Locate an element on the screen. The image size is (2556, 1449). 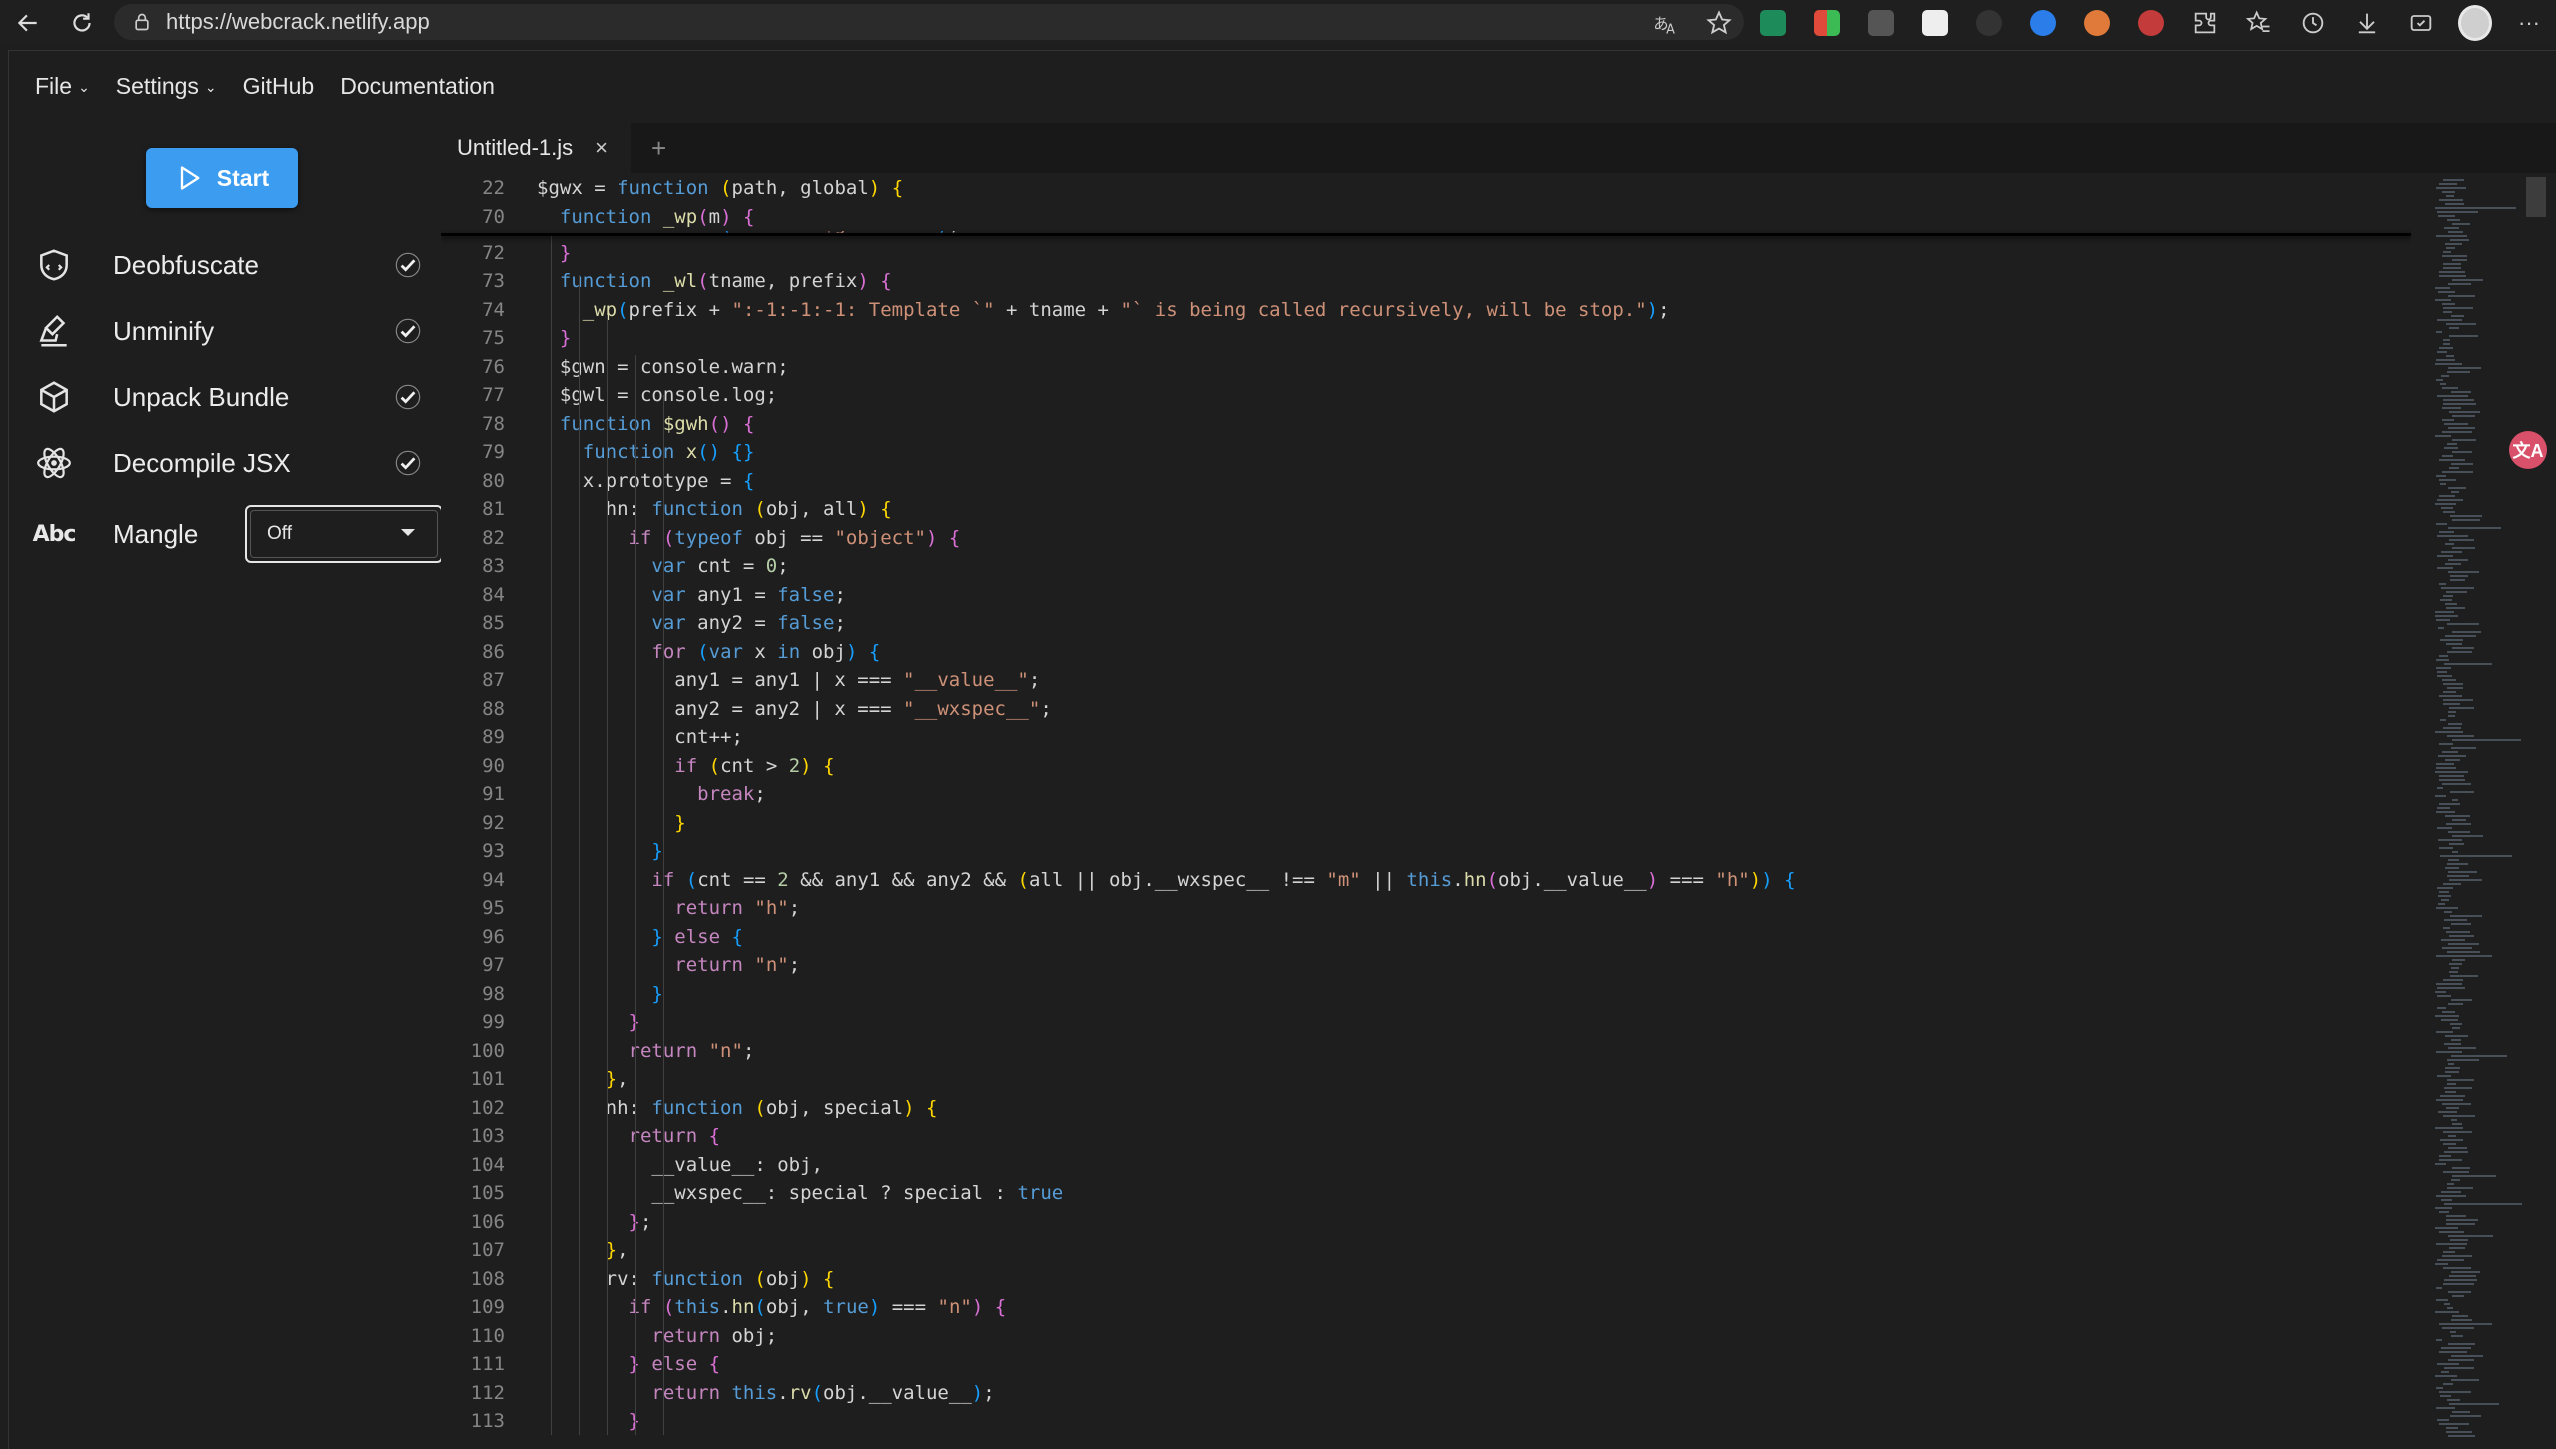
code-line: 90 if (cnt > 2) { is located at coordinates (1426, 766).